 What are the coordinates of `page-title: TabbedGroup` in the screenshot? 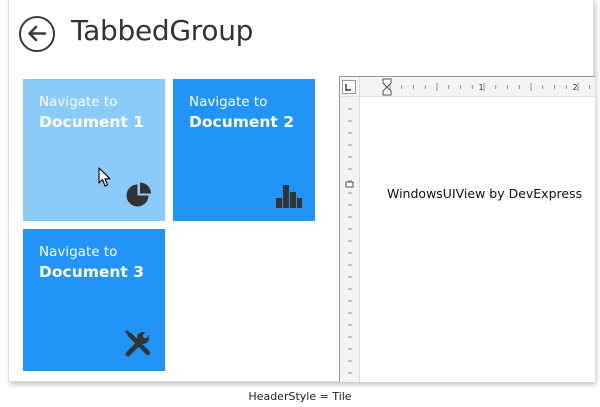 It's located at (162, 30).